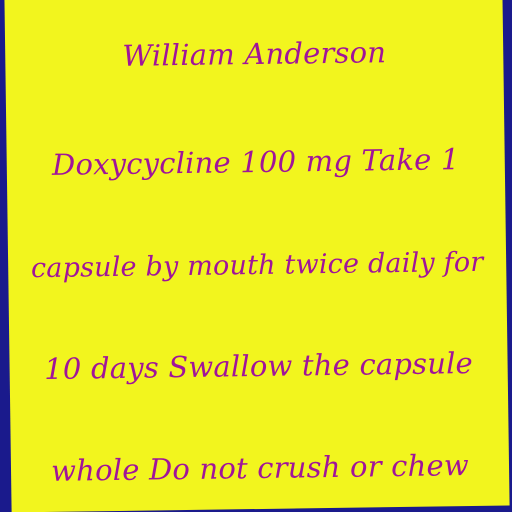 The image size is (512, 512). What do you see at coordinates (260, 468) in the screenshot?
I see `instruction-line-4: whole Do not crush or chew` at bounding box center [260, 468].